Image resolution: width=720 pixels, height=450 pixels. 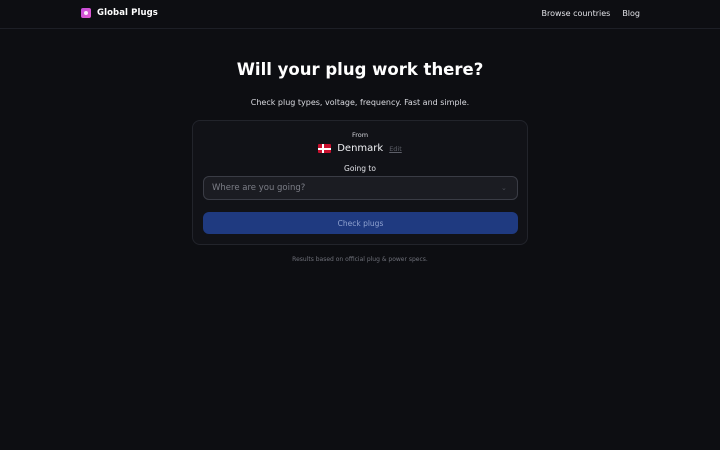 I want to click on origin-country: Denmark Edit, so click(x=360, y=148).